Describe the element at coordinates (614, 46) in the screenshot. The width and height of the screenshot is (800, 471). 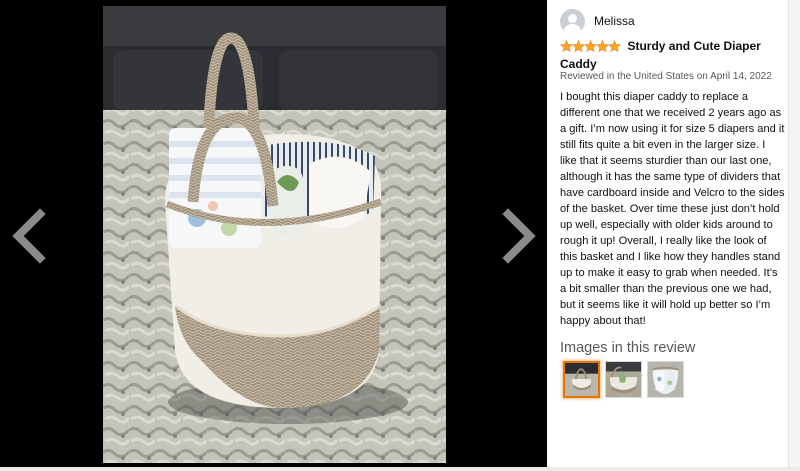
I see `star-icon` at that location.